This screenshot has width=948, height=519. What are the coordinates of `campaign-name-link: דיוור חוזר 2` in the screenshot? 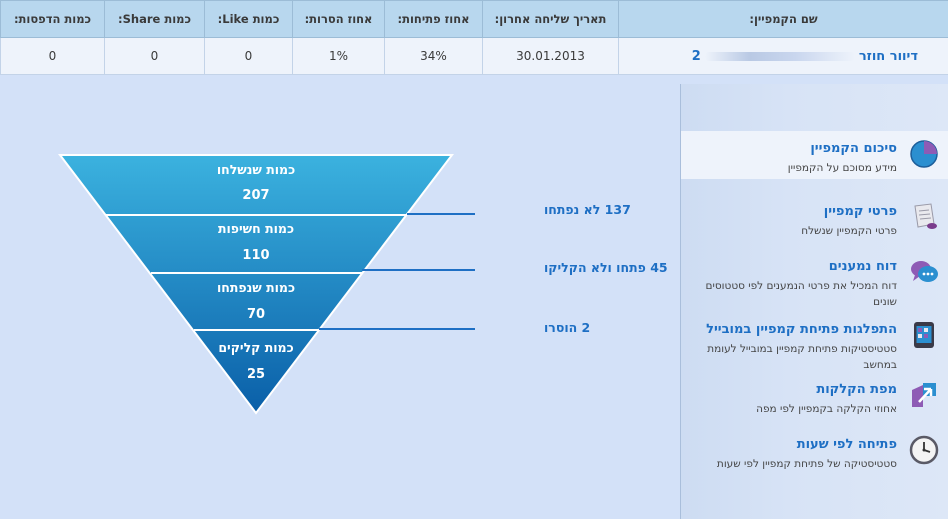 It's located at (783, 56).